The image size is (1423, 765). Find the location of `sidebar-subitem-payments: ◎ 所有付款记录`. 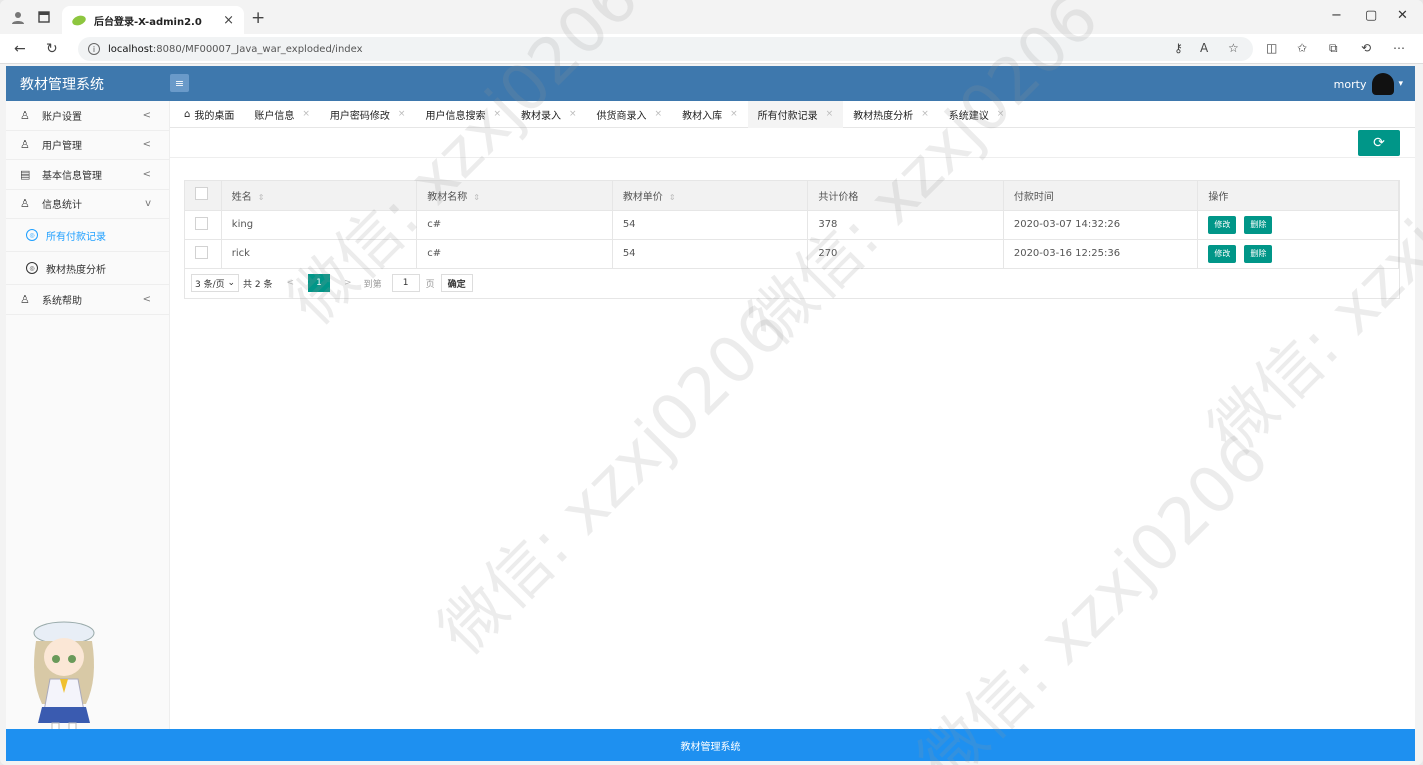

sidebar-subitem-payments: ◎ 所有付款记录 is located at coordinates (87, 235).